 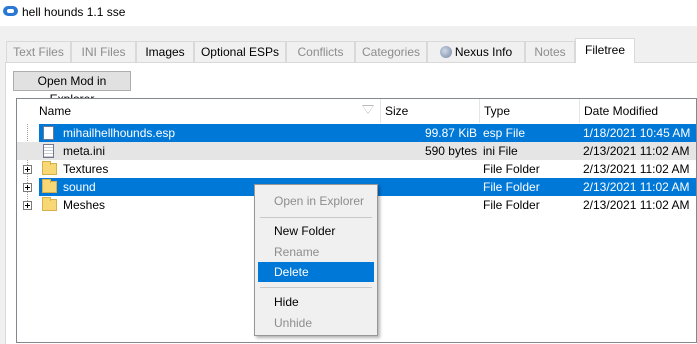 I want to click on open-mod-in-explorer-button: Open Mod in Explorer, so click(x=72, y=88).